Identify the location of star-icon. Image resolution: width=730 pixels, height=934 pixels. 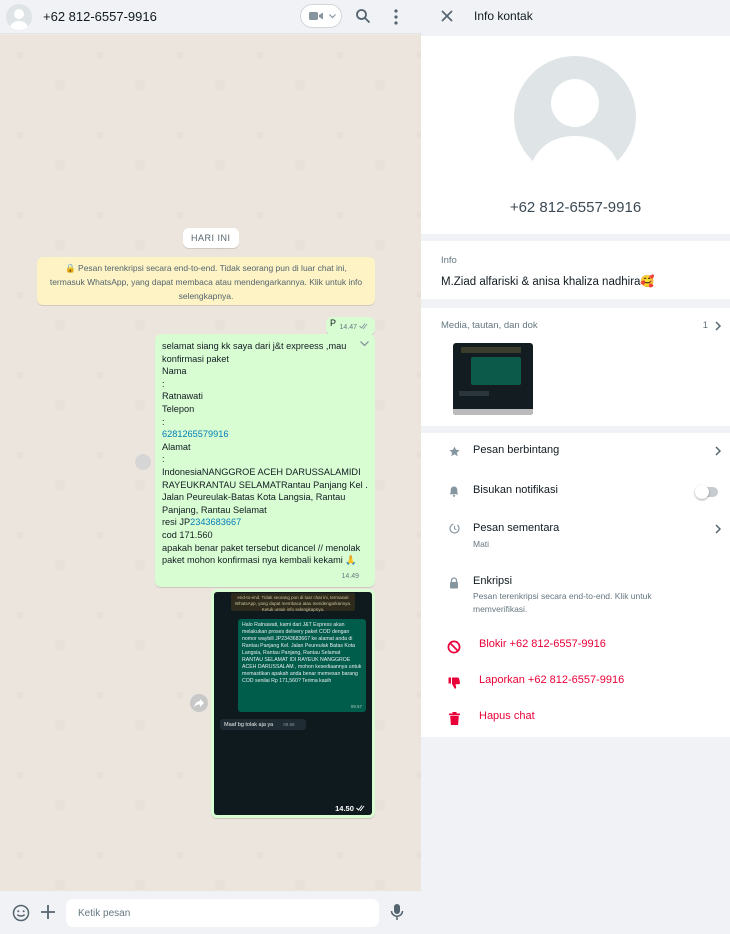
(454, 451).